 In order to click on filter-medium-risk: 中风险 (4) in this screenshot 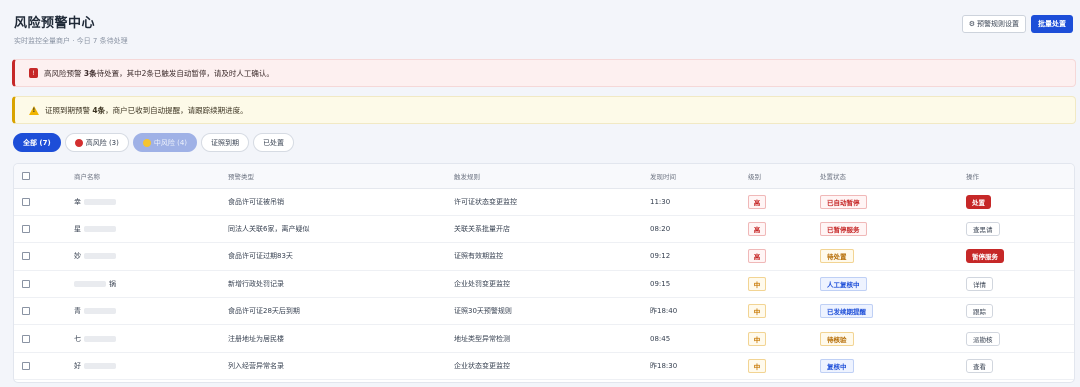, I will do `click(164, 142)`.